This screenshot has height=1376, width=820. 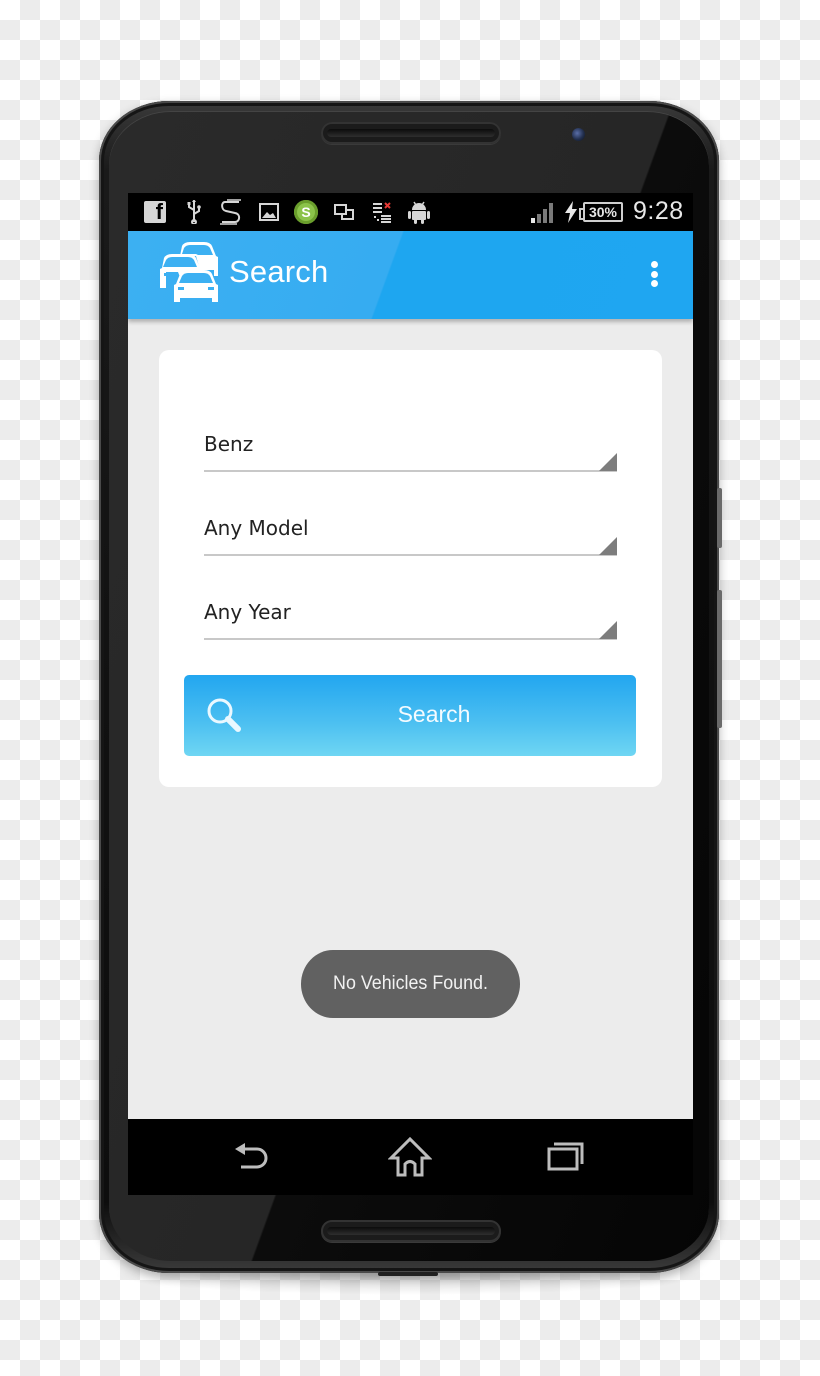 I want to click on year-value: Any Year, so click(x=247, y=612).